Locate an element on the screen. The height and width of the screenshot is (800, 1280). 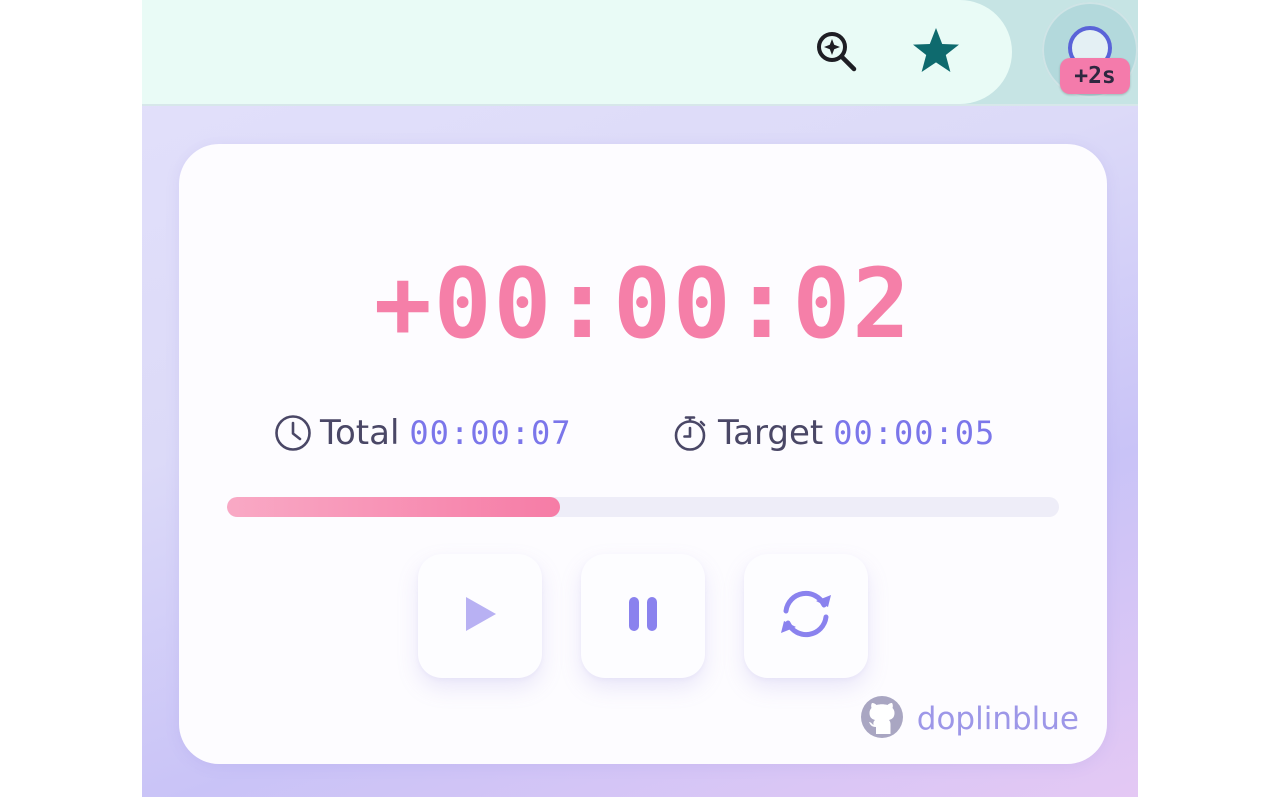
clock-icon is located at coordinates (293, 433).